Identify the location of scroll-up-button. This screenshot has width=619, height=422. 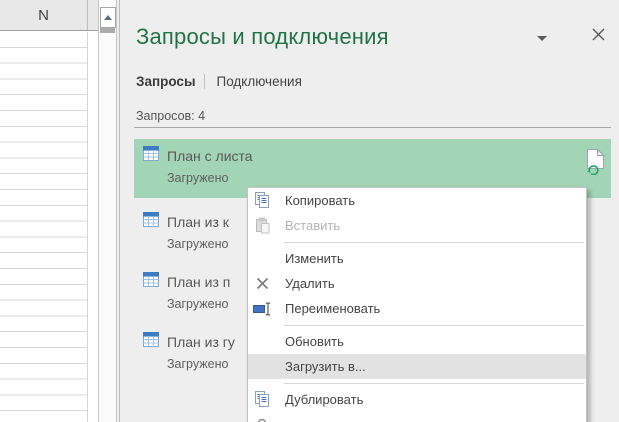
(108, 17).